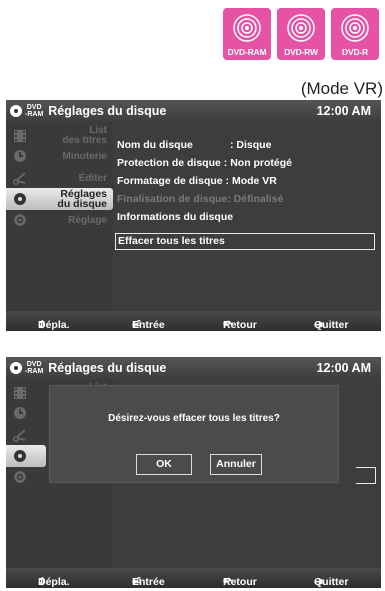  I want to click on menu-item-disc-format: Formatage de disque : Mode VR, so click(197, 181).